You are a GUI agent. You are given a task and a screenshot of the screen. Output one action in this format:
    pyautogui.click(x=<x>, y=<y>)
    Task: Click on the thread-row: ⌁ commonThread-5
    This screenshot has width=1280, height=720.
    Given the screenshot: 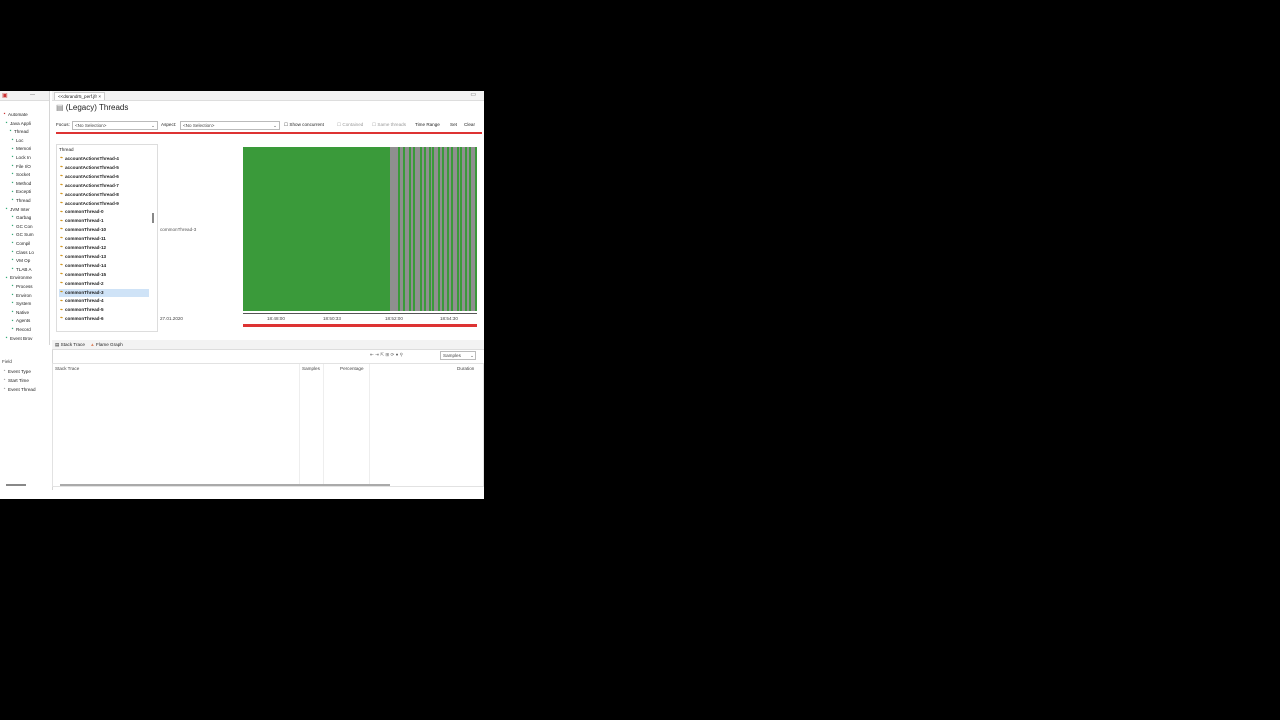 What is the action you would take?
    pyautogui.click(x=104, y=310)
    